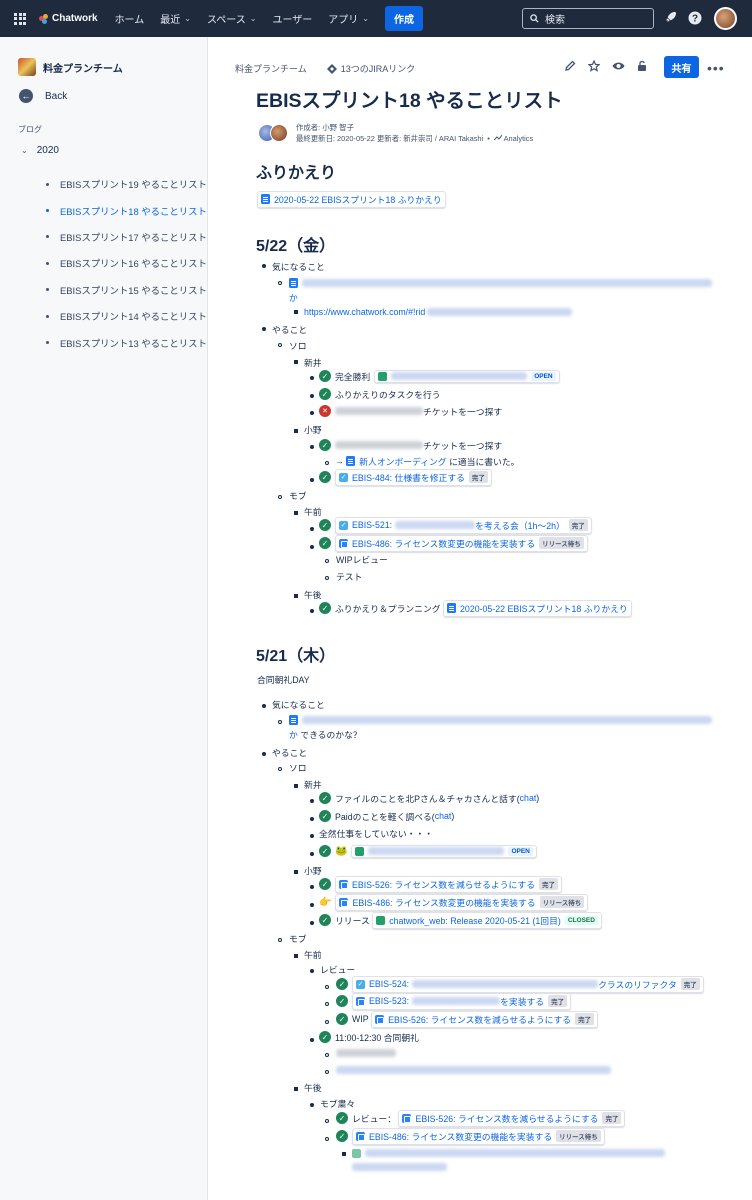 This screenshot has width=752, height=1200. Describe the element at coordinates (381, 920) in the screenshot. I see `github-icon` at that location.